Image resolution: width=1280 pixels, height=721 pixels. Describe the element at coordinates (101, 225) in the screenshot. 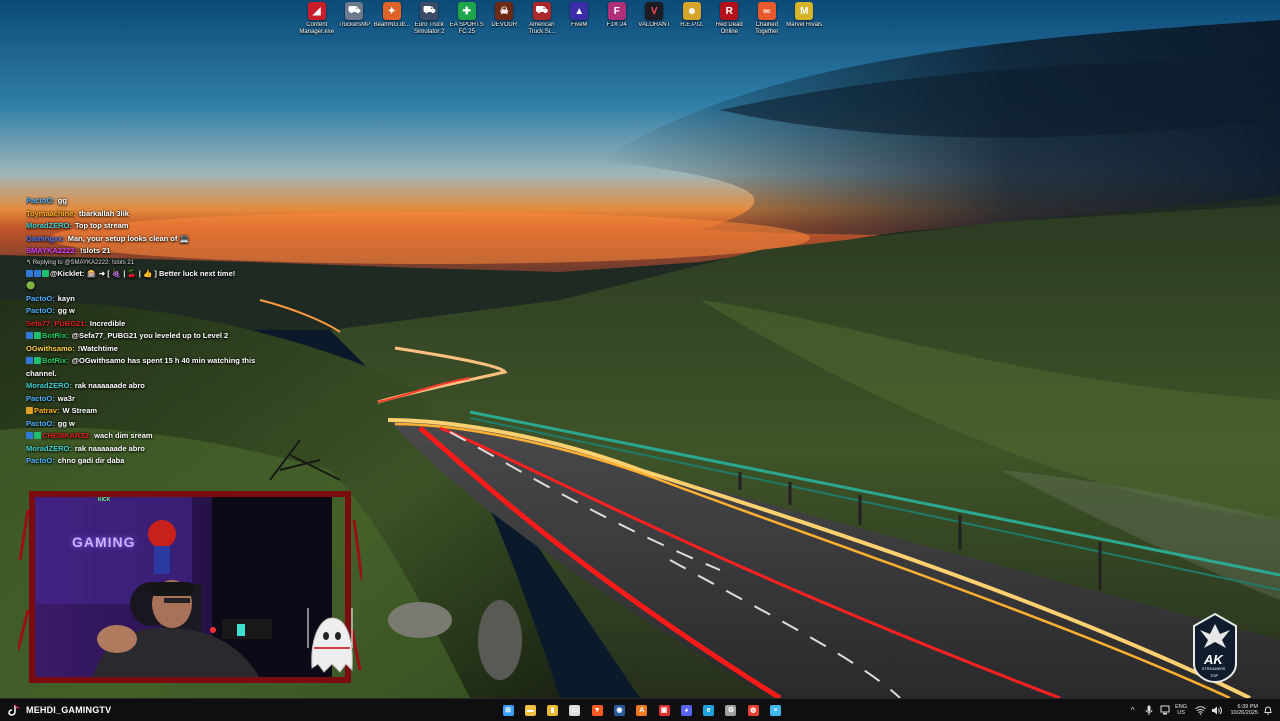

I see `chat-text: Top top stream` at that location.